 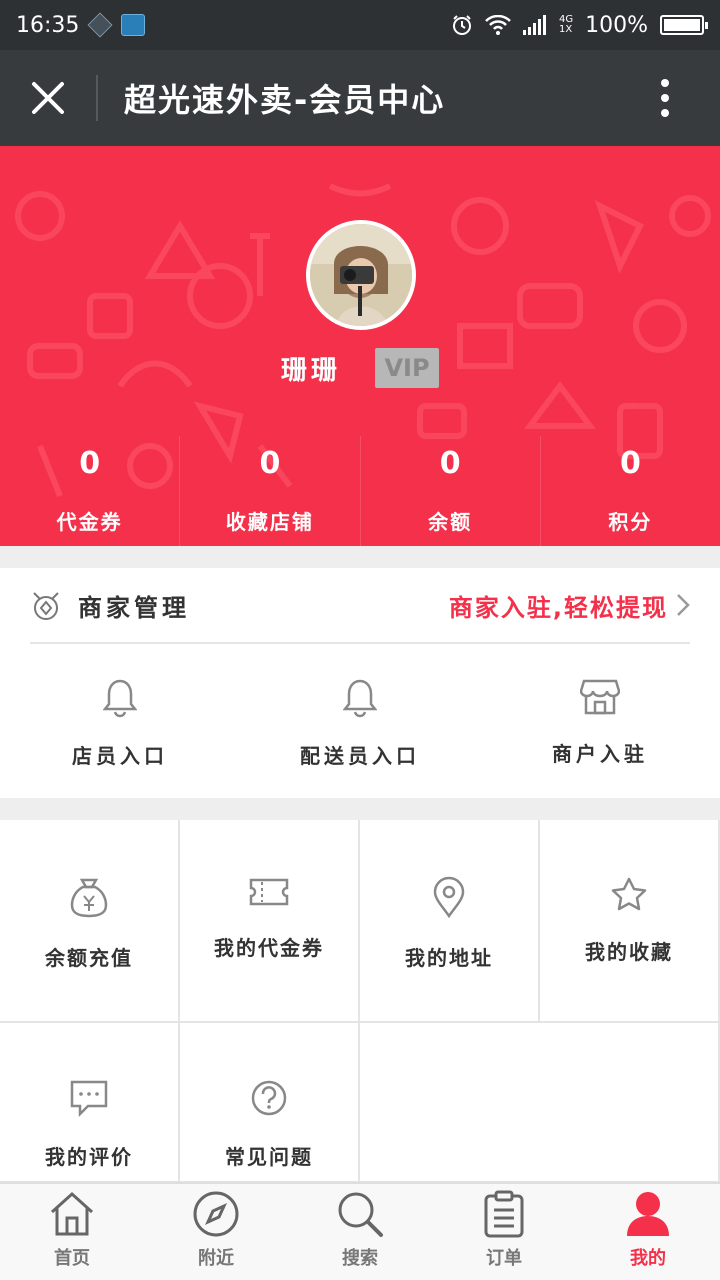 I want to click on screenshot-notification-icon, so click(x=133, y=25).